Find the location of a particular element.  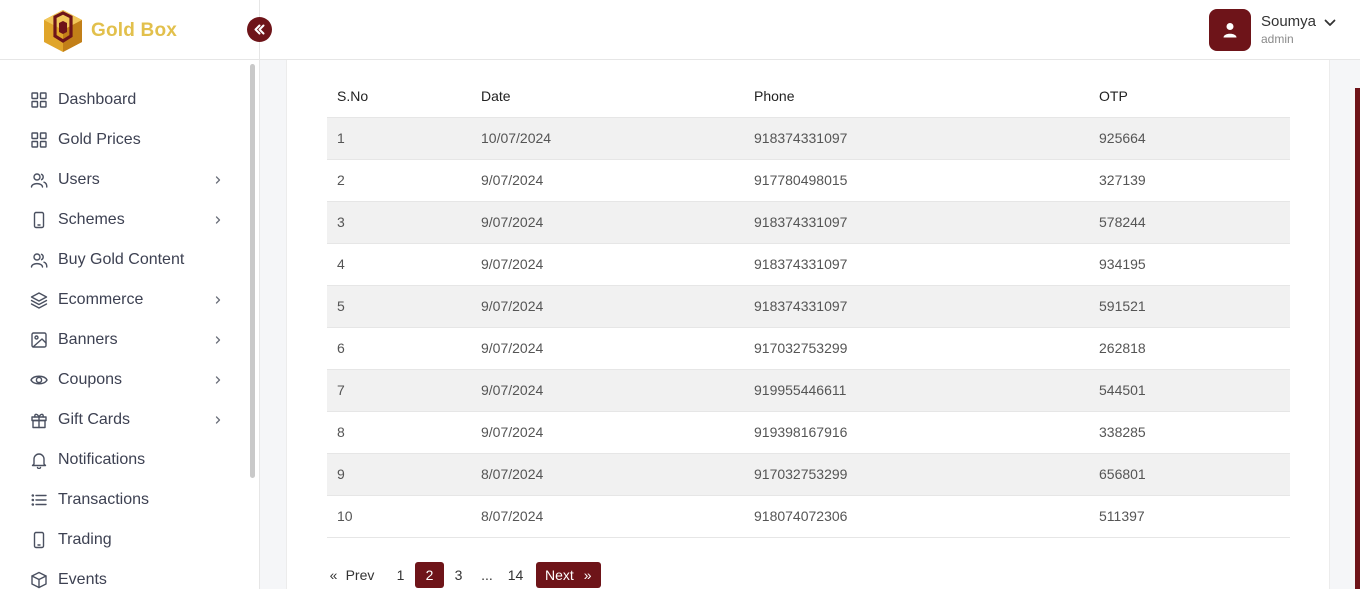

sidebar-item-label: Buy Gold Content is located at coordinates (121, 259).